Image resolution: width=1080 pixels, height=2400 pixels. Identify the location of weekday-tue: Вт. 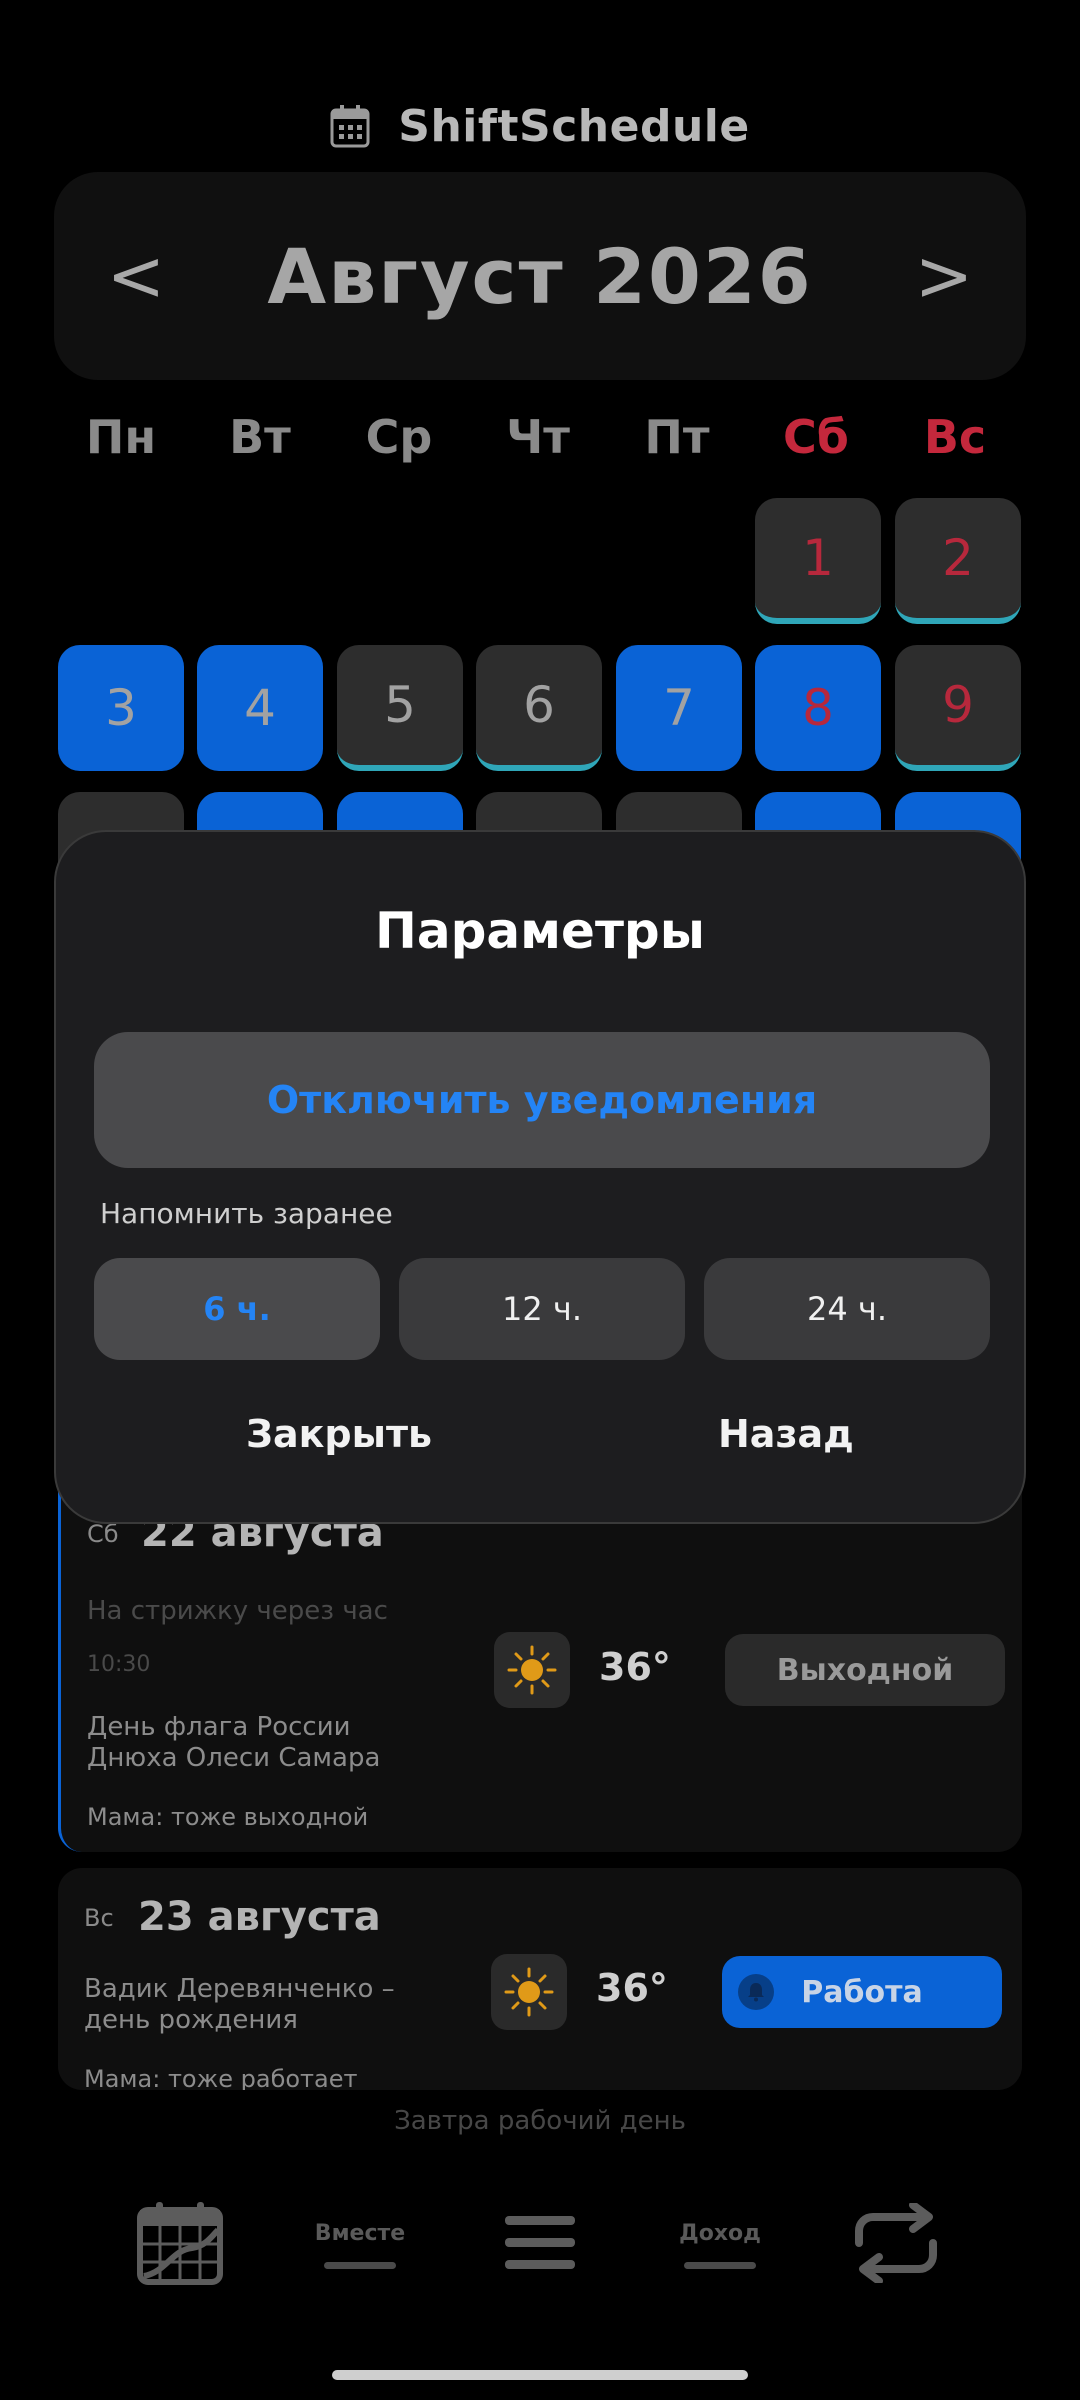
(260, 437).